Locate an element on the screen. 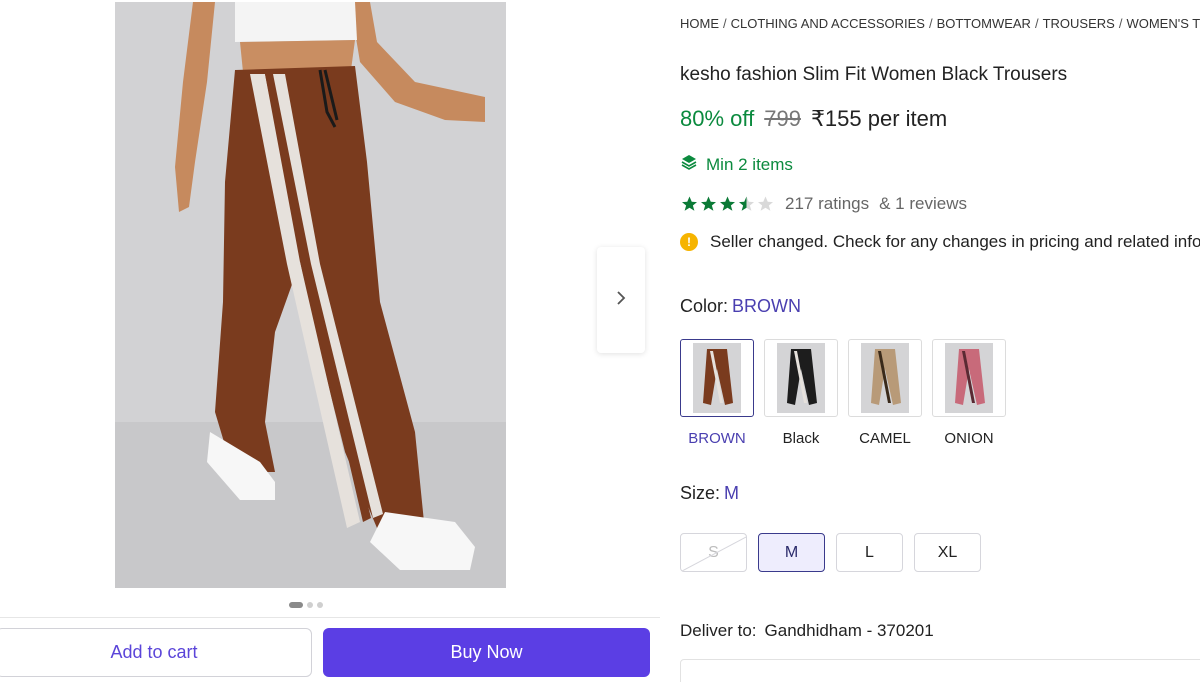 This screenshot has width=1200, height=682. color-swatch-onion: ONION is located at coordinates (969, 393).